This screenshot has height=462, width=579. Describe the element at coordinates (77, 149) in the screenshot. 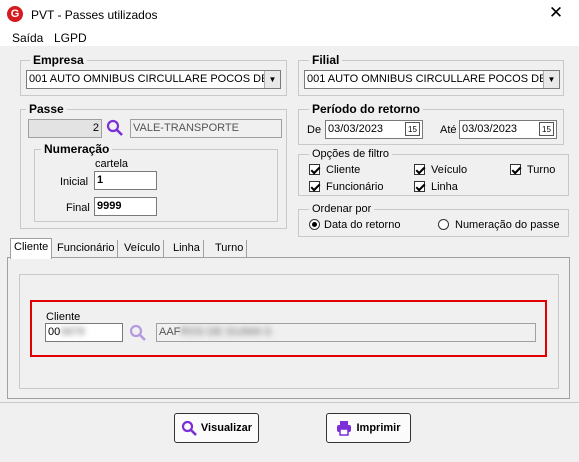

I see `numeracao-label: Numeração` at that location.